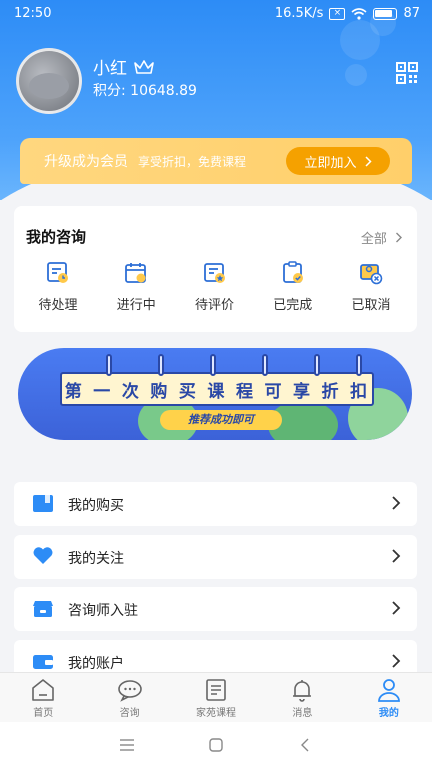  What do you see at coordinates (192, 161) in the screenshot?
I see `vip-subtitle: 享受折扣，免费课程` at bounding box center [192, 161].